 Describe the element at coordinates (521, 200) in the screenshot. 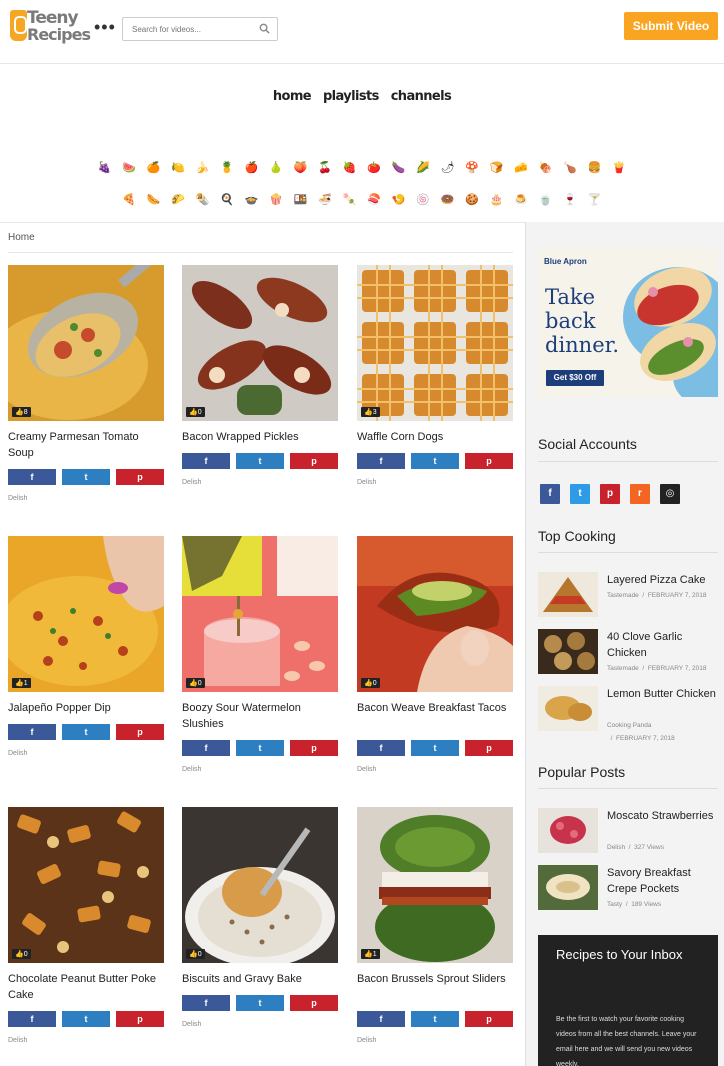

I see `category-icon: 🍮` at that location.